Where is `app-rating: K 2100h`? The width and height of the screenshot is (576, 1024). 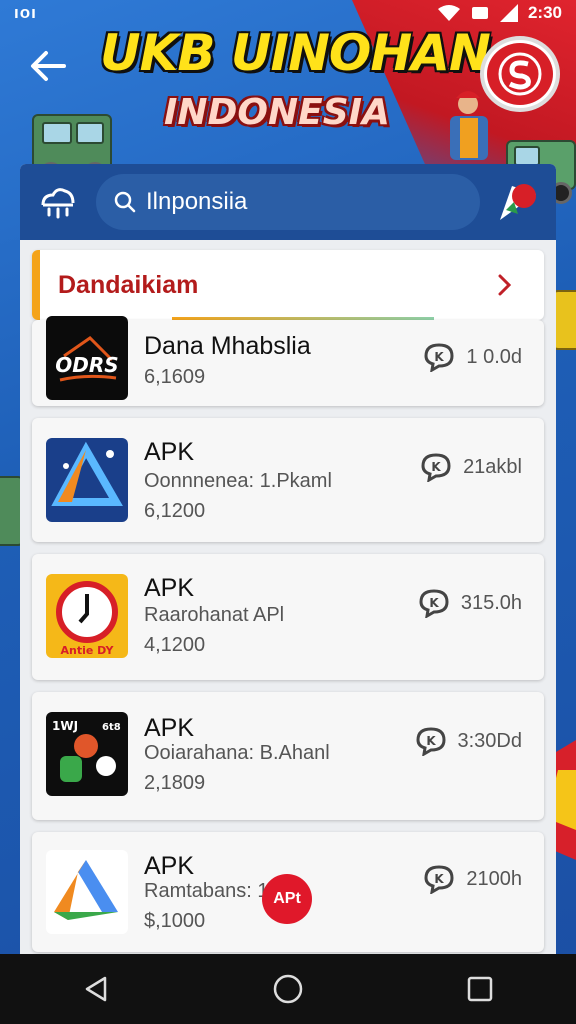 app-rating: K 2100h is located at coordinates (472, 879).